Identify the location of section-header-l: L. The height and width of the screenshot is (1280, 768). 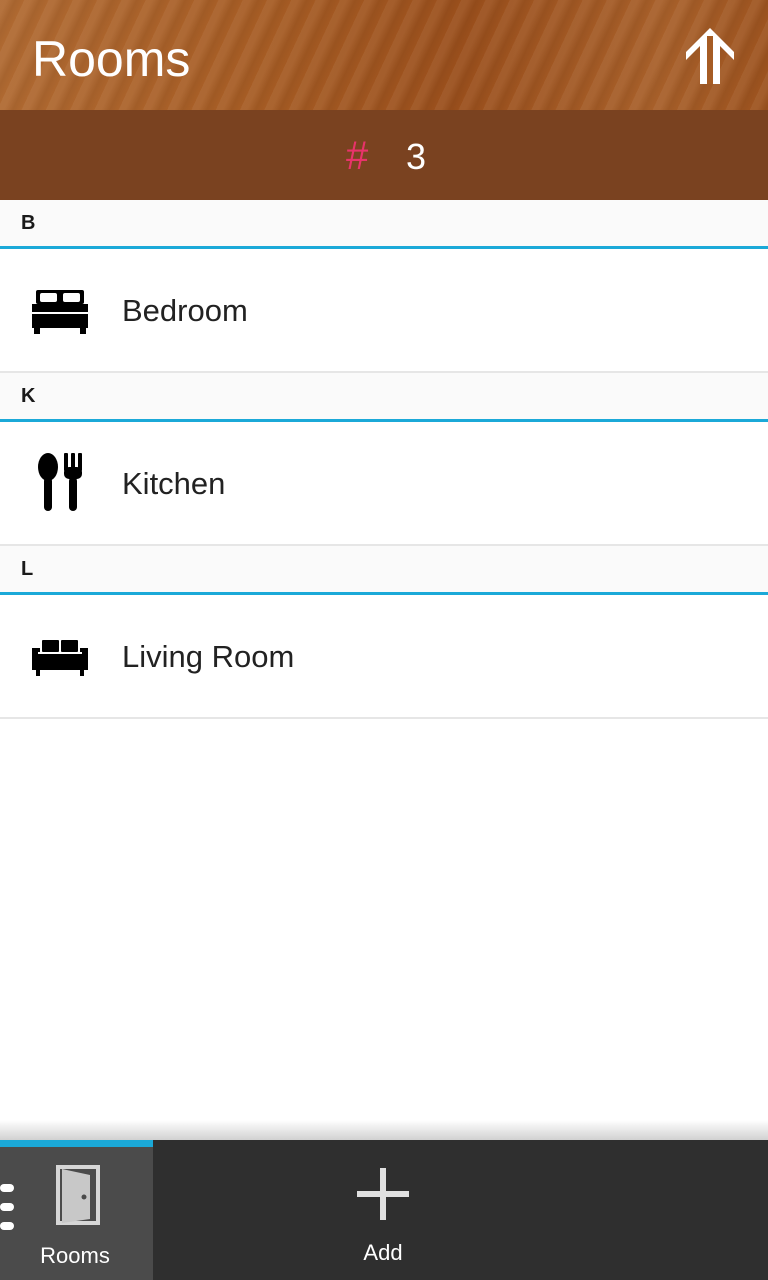
(384, 570).